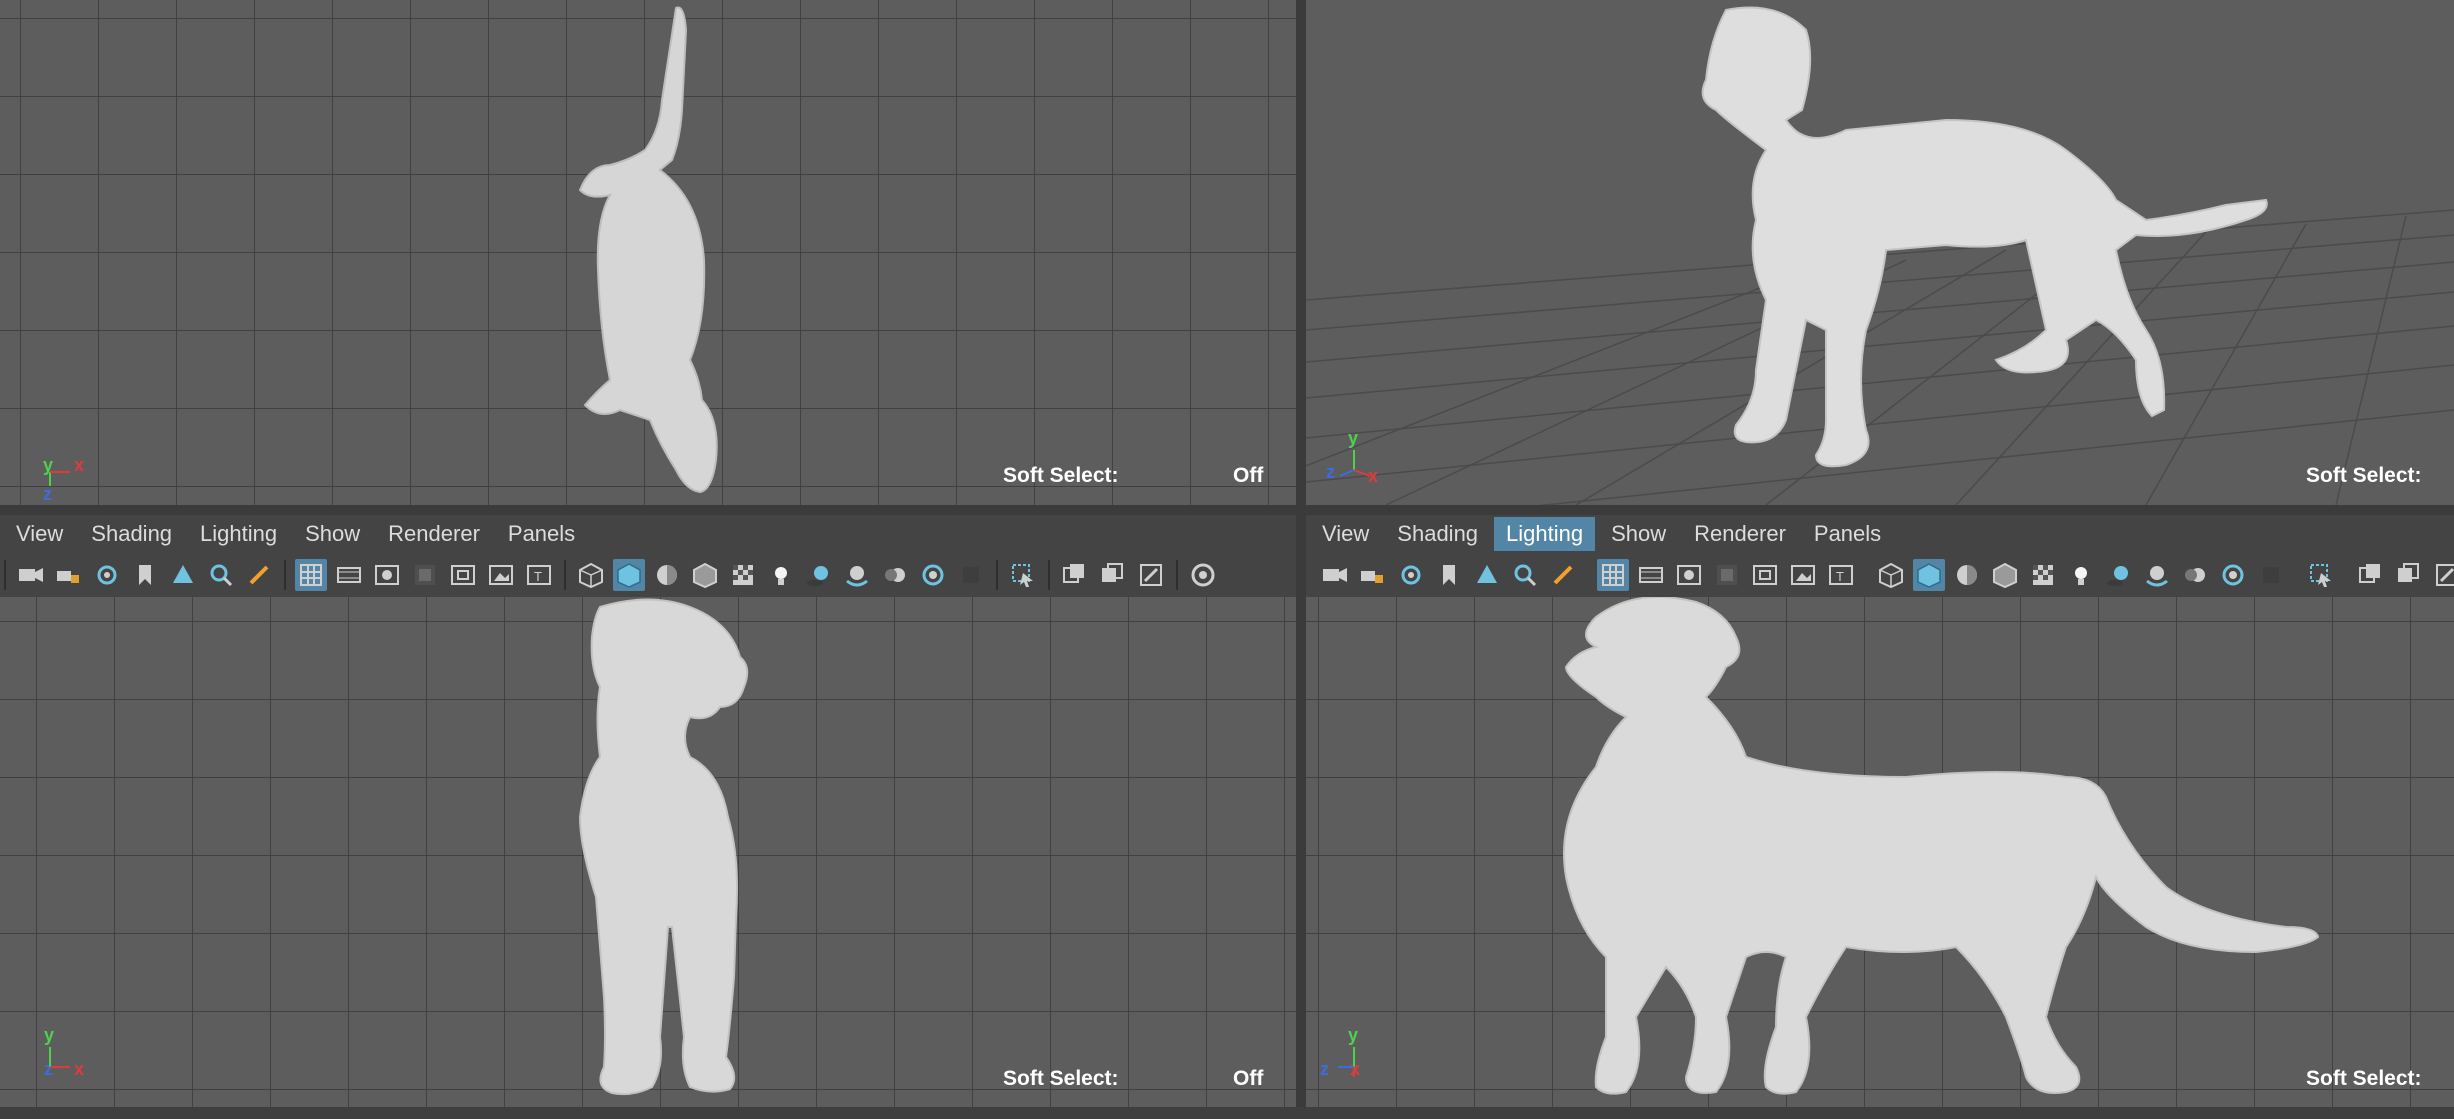 The width and height of the screenshot is (2454, 1119). I want to click on smooth-shade-icon, so click(629, 575).